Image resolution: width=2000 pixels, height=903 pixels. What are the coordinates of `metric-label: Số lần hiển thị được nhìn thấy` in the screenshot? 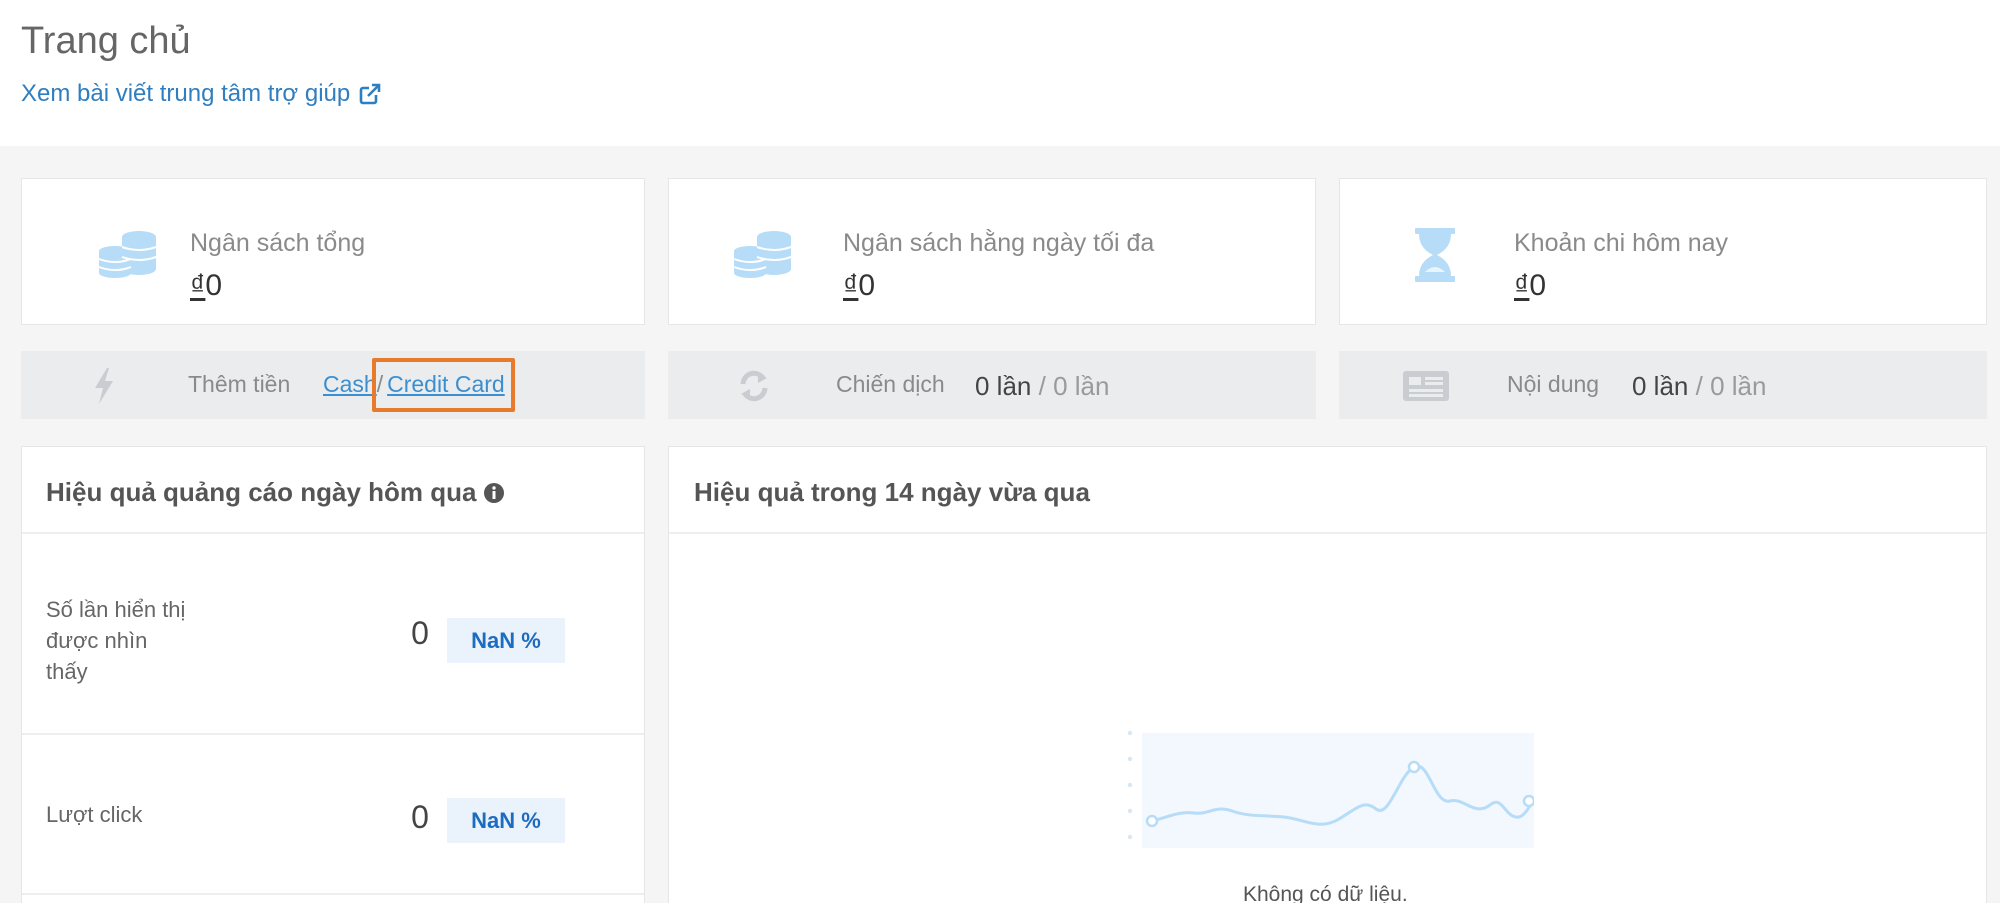 It's located at (116, 640).